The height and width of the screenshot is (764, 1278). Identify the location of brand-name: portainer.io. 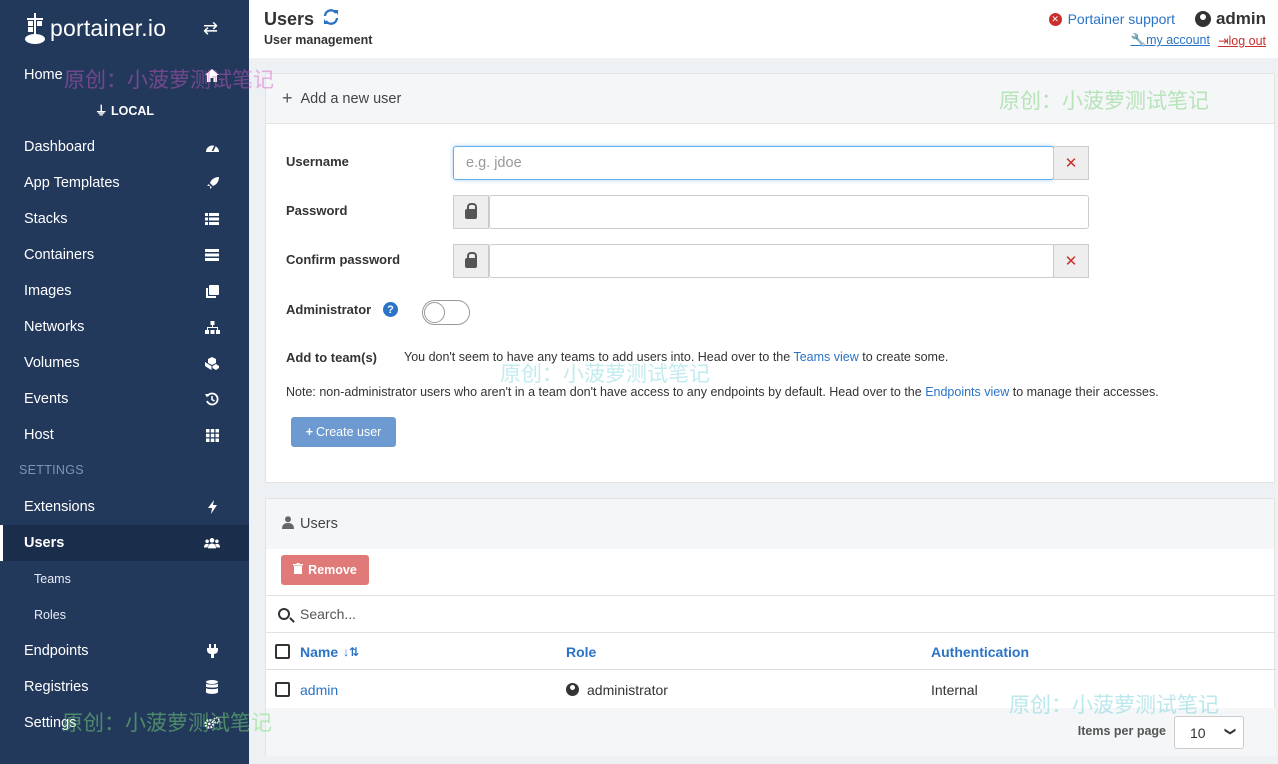
(108, 27).